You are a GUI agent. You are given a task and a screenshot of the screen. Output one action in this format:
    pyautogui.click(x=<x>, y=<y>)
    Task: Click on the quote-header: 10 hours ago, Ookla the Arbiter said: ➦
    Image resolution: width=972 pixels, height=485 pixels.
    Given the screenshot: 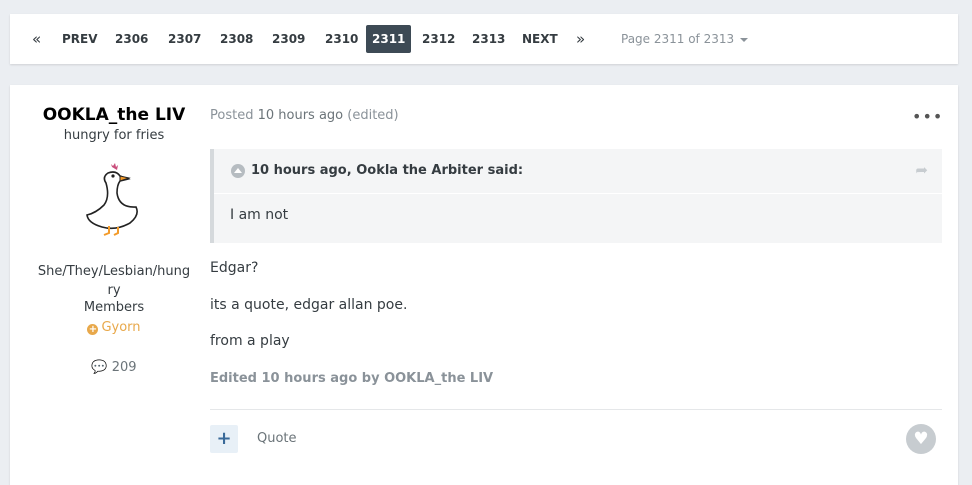 What is the action you would take?
    pyautogui.click(x=578, y=171)
    